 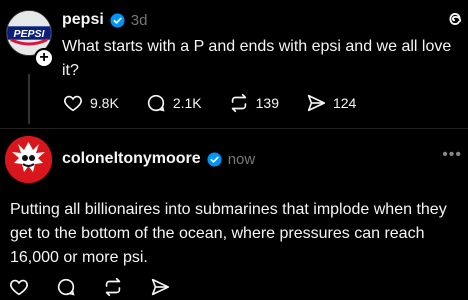 What do you see at coordinates (89, 287) in the screenshot?
I see `post-actions` at bounding box center [89, 287].